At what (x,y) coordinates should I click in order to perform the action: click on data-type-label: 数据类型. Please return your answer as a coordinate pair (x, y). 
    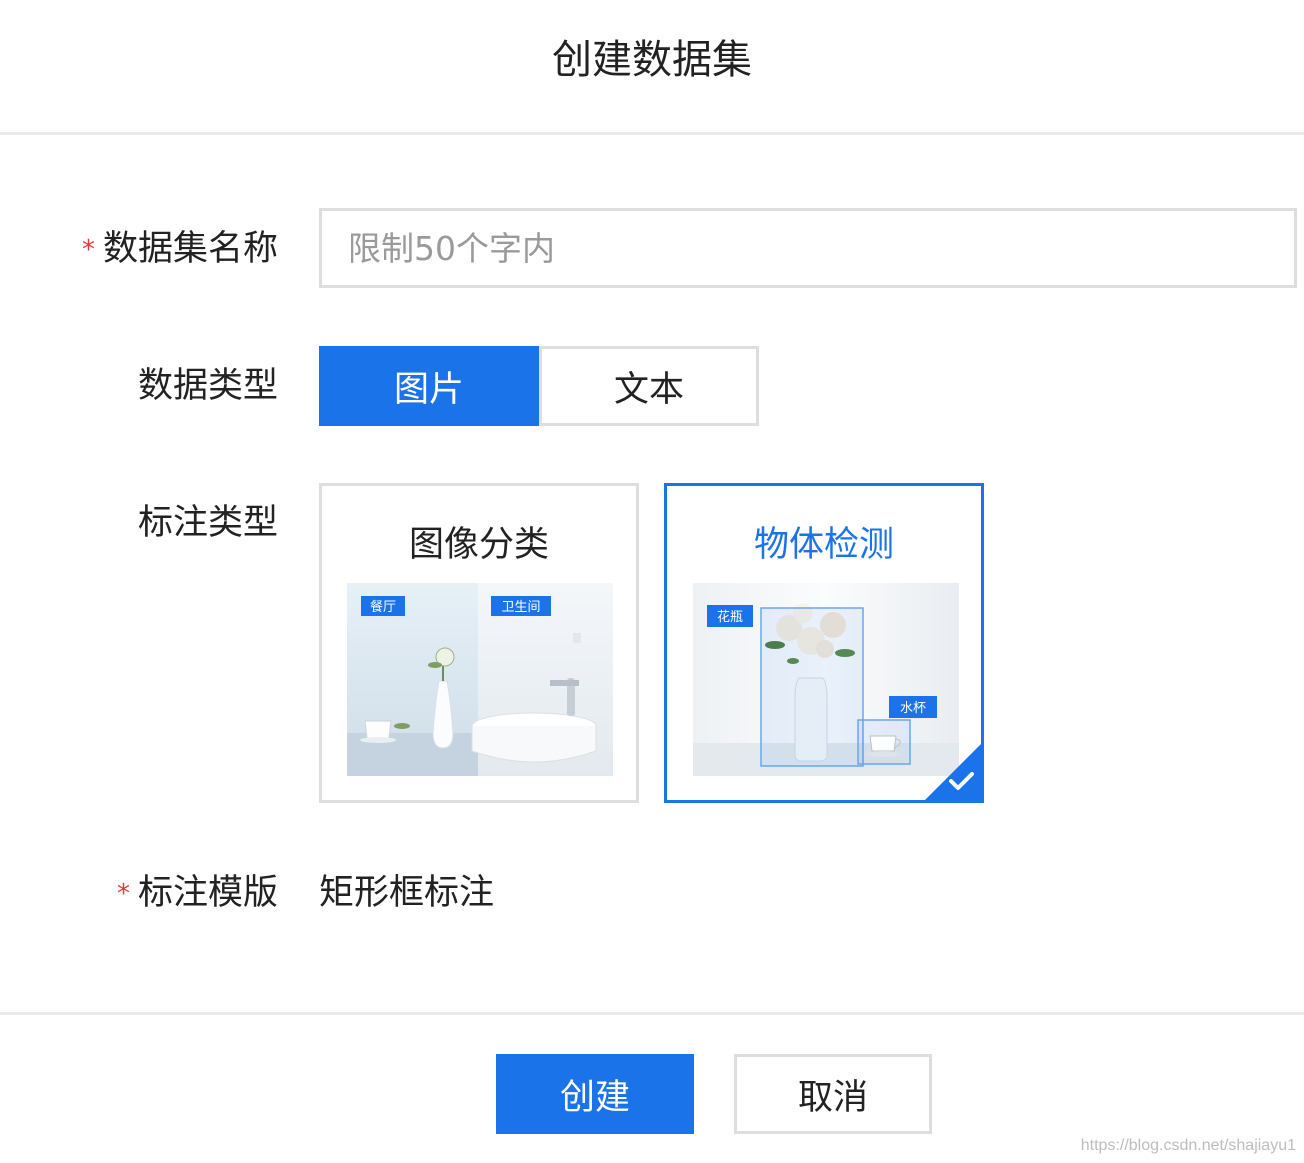
    Looking at the image, I should click on (207, 386).